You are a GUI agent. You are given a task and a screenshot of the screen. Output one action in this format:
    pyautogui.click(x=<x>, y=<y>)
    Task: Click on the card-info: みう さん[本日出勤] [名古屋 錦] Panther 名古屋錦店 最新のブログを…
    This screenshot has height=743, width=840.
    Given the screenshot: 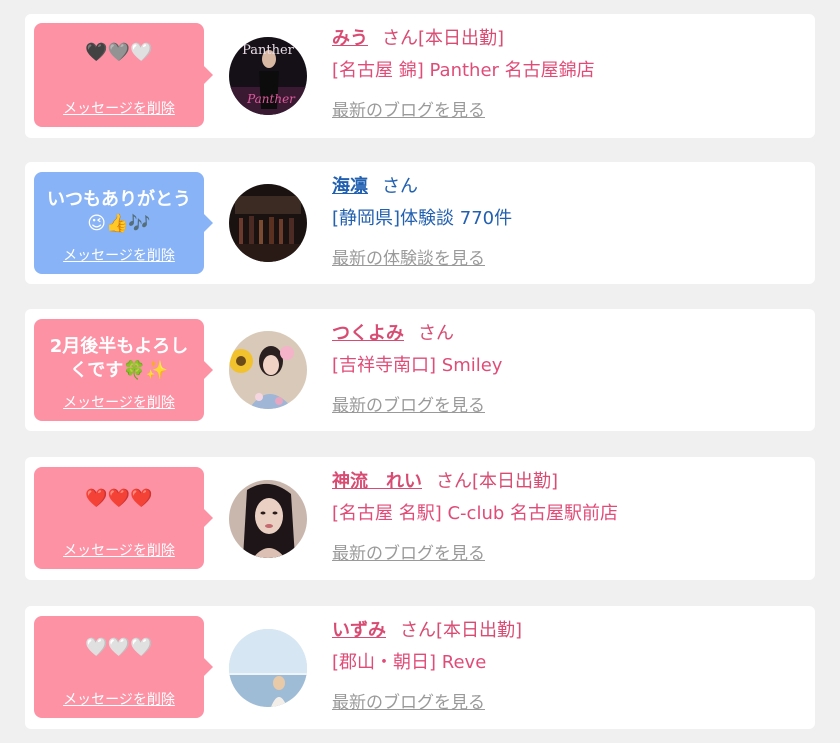 What is the action you would take?
    pyautogui.click(x=463, y=73)
    